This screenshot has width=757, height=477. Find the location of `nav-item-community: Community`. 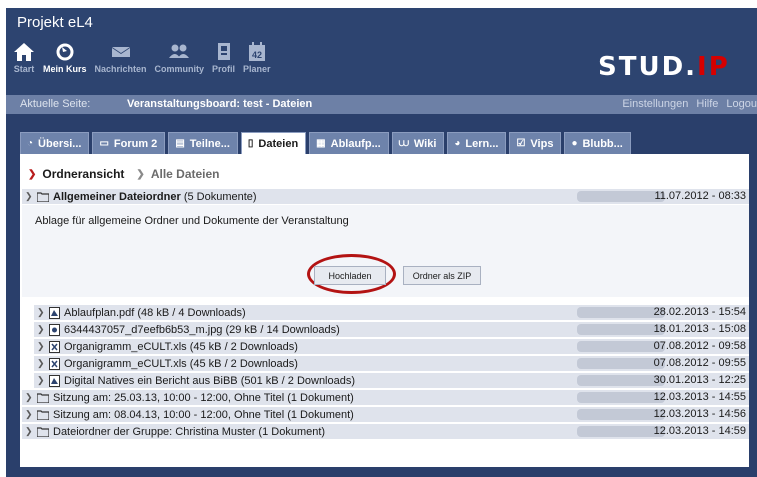

nav-item-community: Community is located at coordinates (180, 67).